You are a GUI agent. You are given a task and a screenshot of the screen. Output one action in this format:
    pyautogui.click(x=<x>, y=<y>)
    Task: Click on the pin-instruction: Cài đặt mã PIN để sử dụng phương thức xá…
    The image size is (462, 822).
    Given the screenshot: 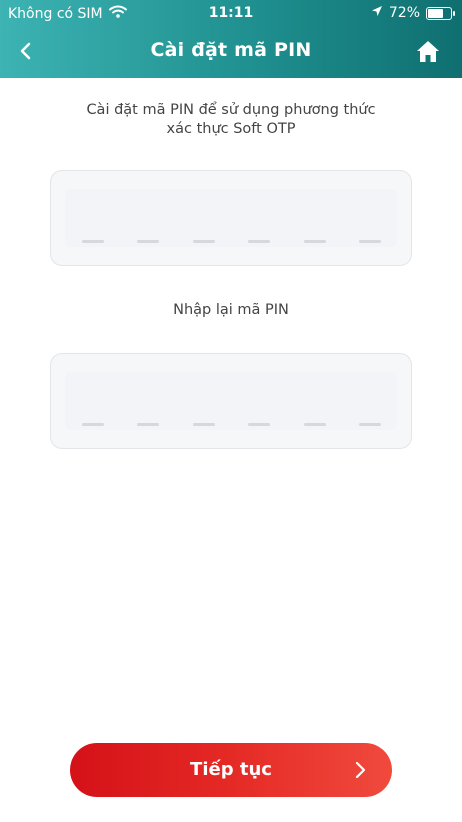 What is the action you would take?
    pyautogui.click(x=231, y=120)
    